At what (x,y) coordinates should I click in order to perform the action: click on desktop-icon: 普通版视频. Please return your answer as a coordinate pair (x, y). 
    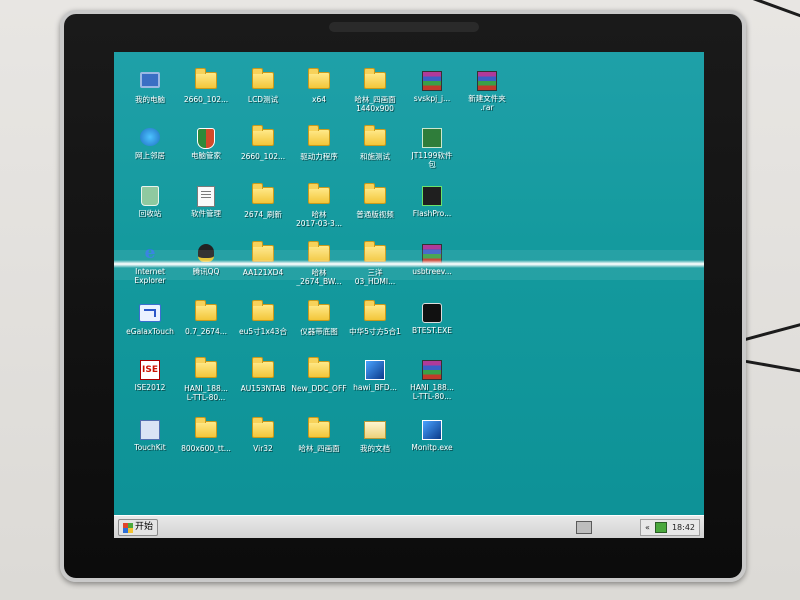
    Looking at the image, I should click on (375, 201).